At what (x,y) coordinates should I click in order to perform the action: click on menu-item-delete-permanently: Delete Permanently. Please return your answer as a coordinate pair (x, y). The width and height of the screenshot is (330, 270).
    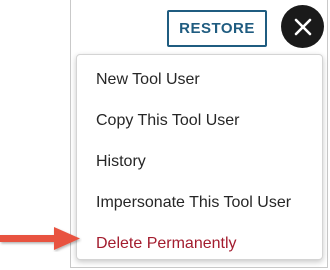
    Looking at the image, I should click on (199, 243).